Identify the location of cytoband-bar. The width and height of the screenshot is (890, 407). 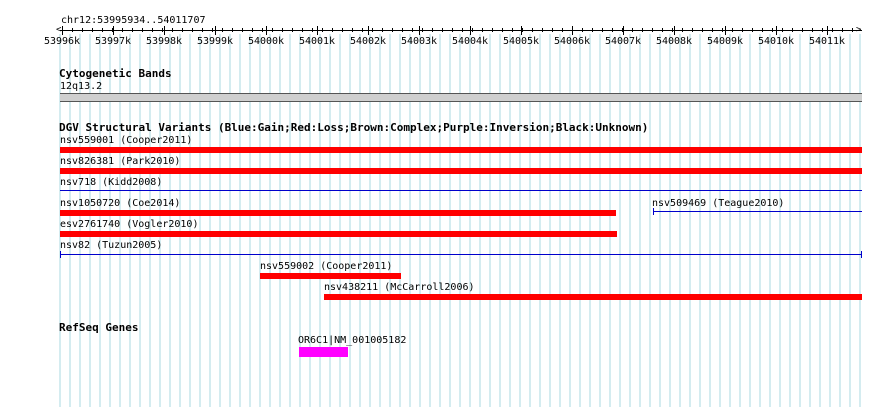
(461, 97).